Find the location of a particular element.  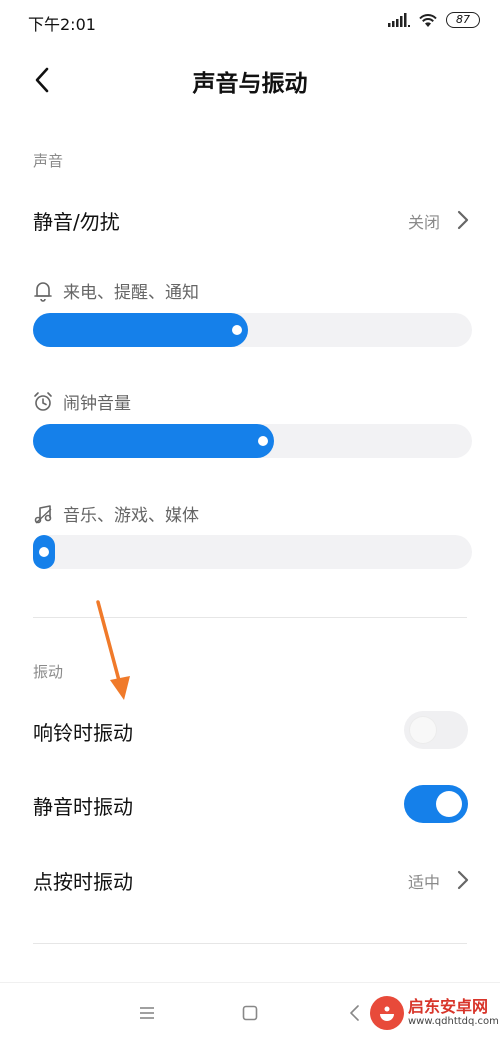

haptic-feedback-value: 适中 is located at coordinates (423, 882).